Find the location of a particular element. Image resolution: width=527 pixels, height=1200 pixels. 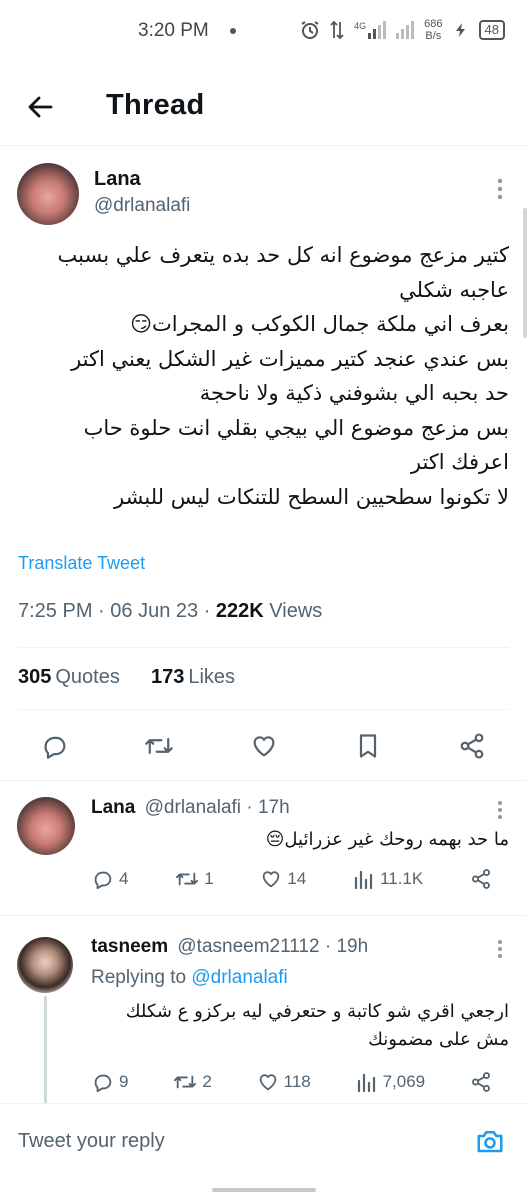

retweet-button: 2 is located at coordinates (192, 1082).